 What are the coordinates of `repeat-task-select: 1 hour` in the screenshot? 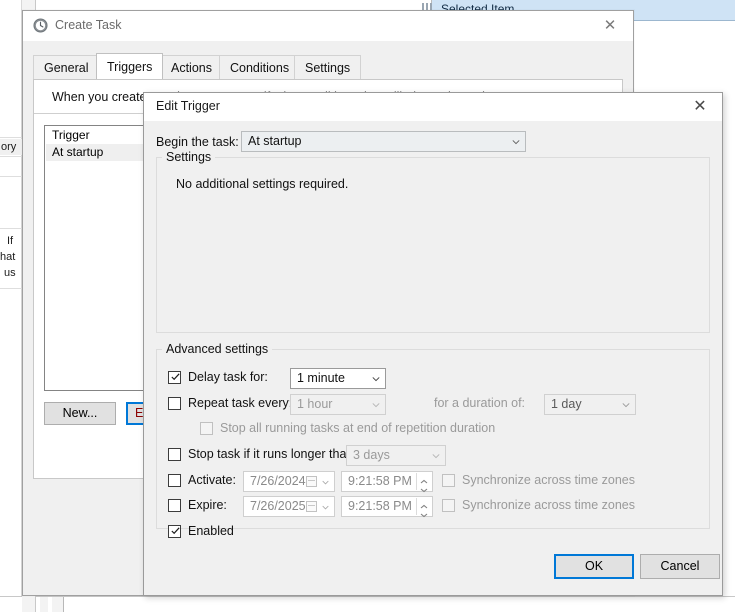 It's located at (338, 404).